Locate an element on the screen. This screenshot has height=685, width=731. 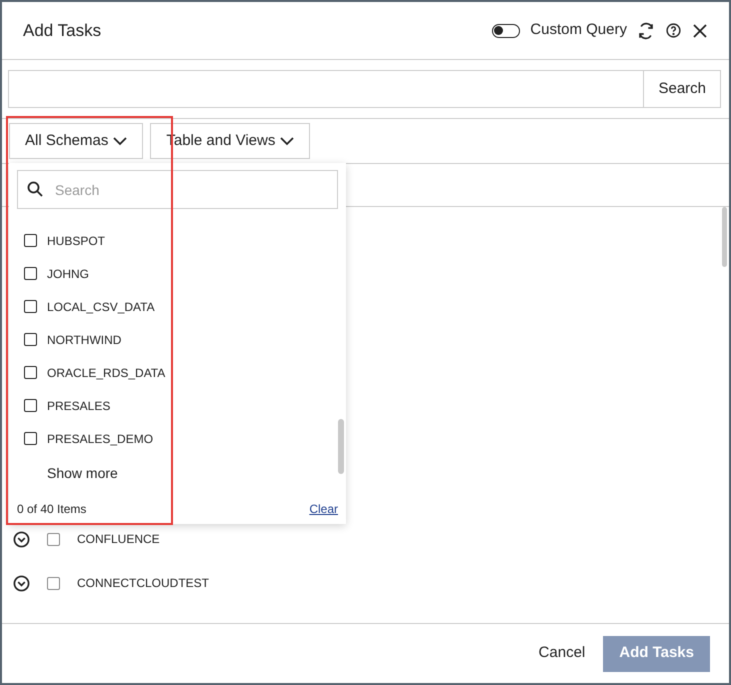
cancel-button: Cancel is located at coordinates (562, 653).